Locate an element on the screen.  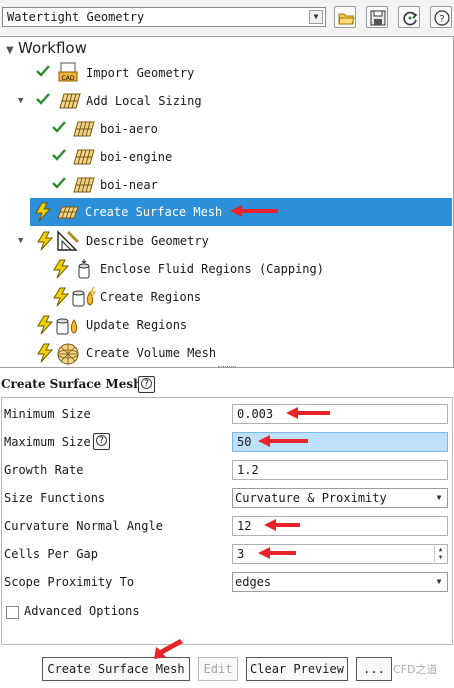
tree-item-label: Import Geometry is located at coordinates (140, 73).